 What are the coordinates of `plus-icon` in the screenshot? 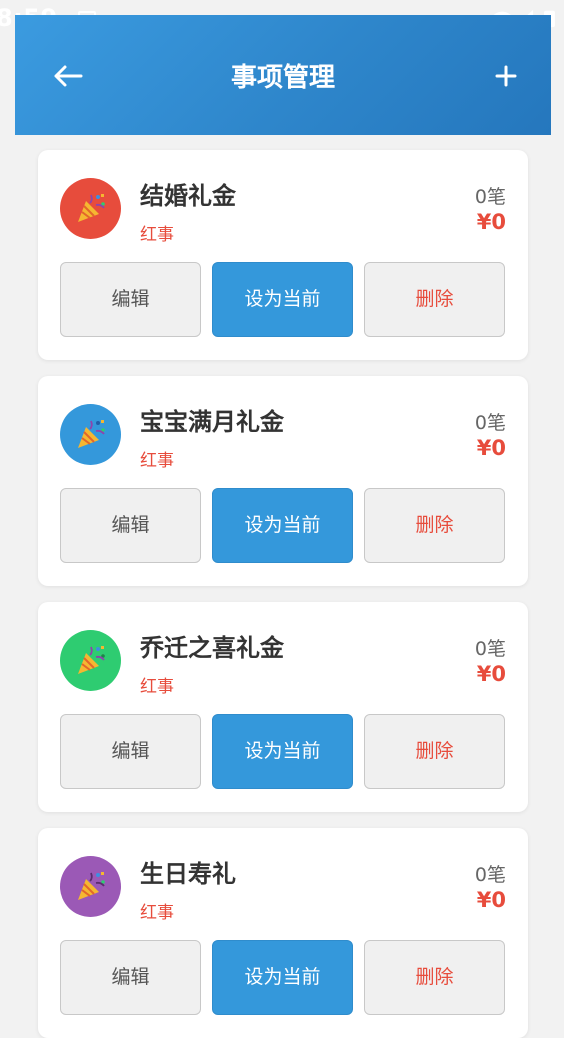 It's located at (506, 76).